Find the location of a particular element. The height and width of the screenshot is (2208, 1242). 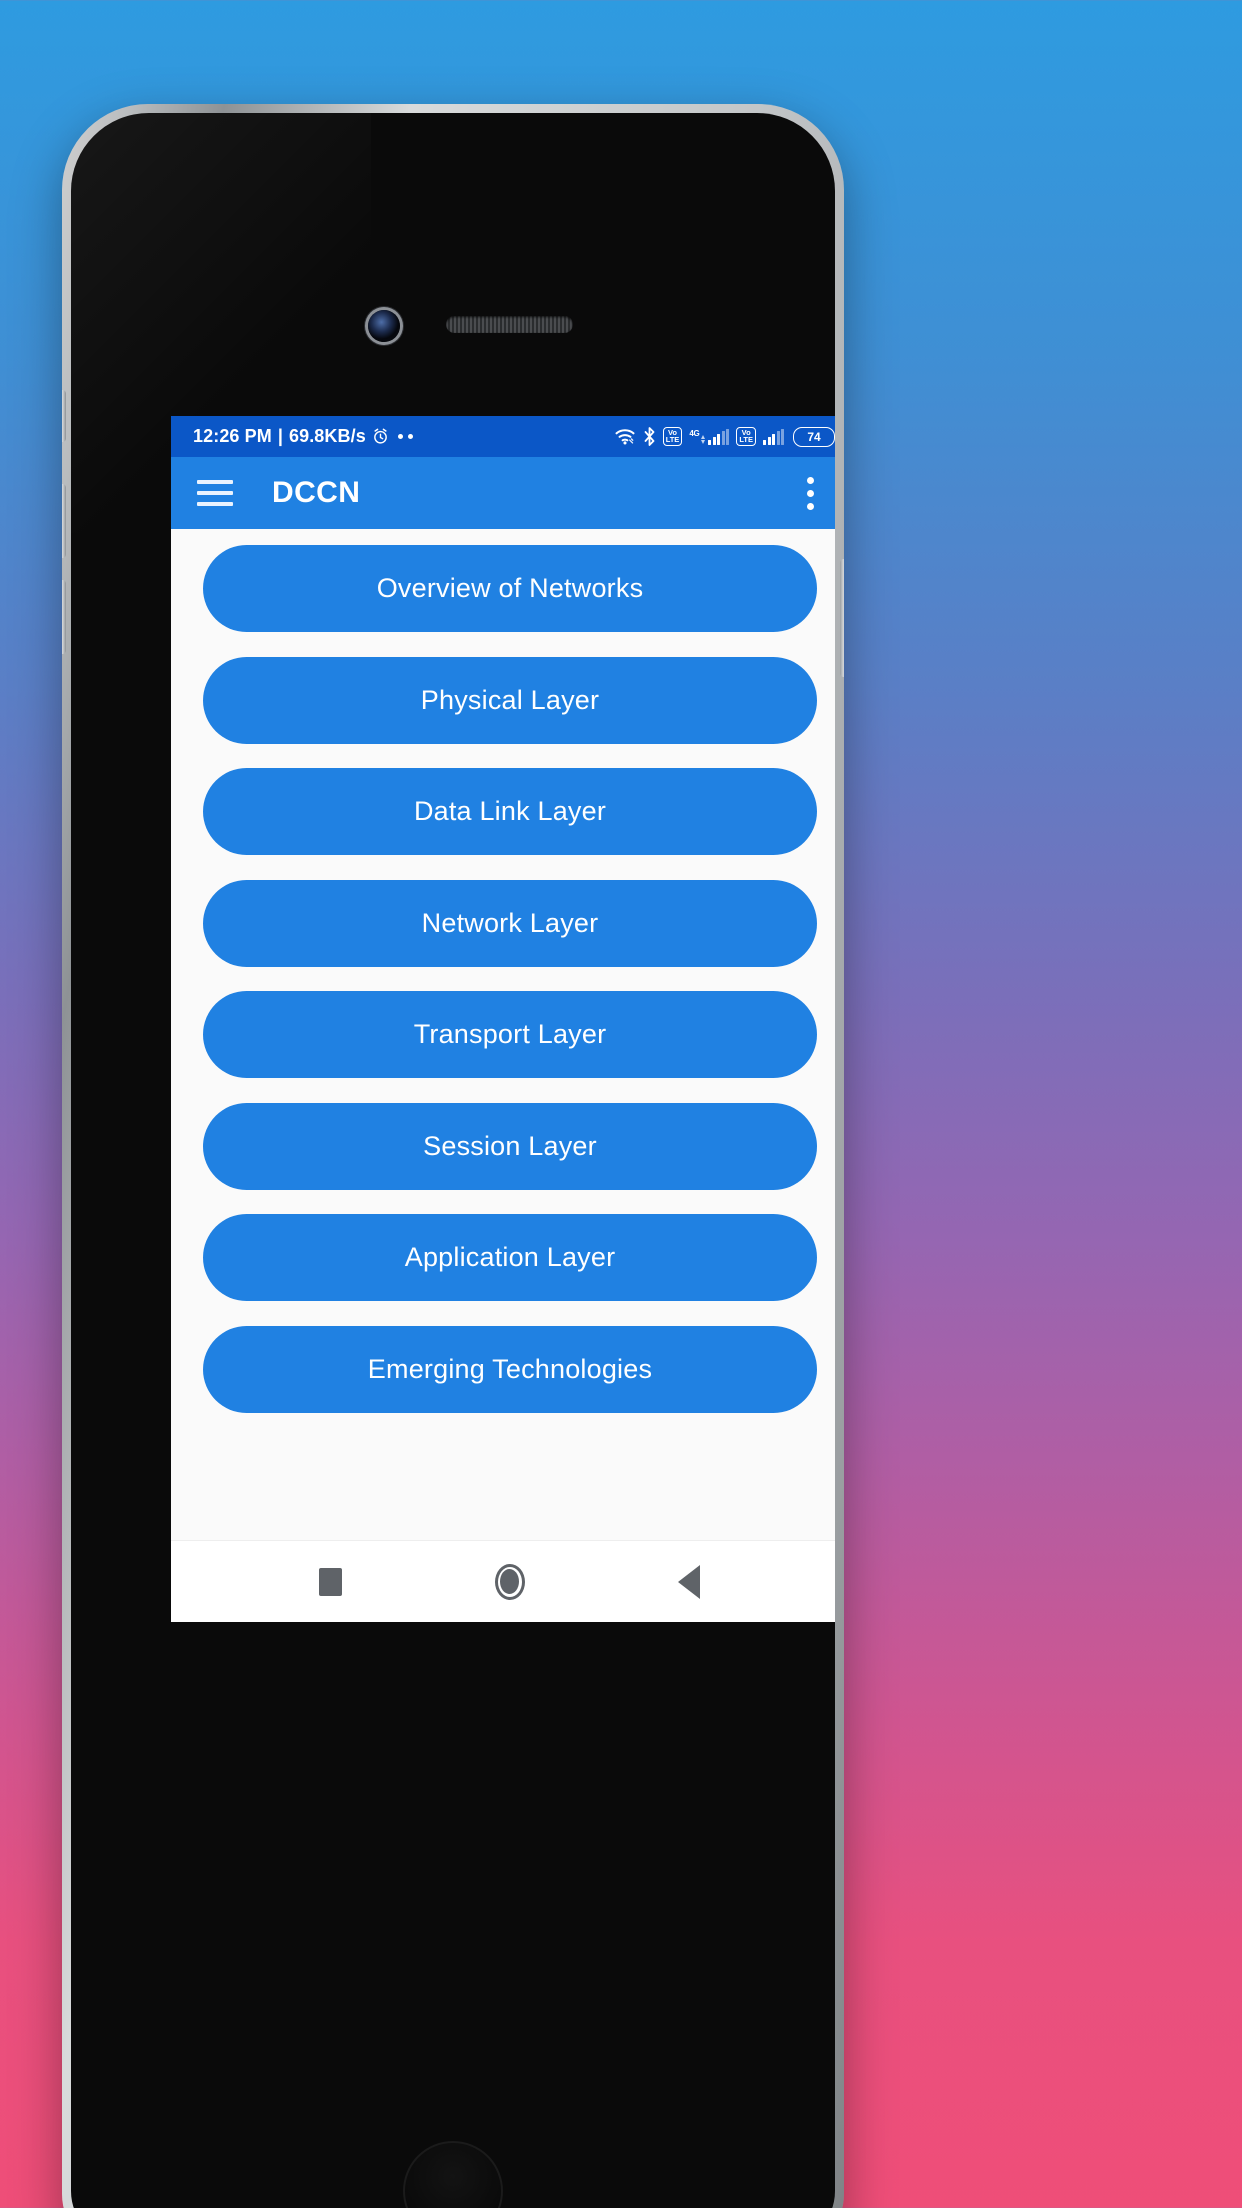

page-title: DCCN is located at coordinates (316, 492).